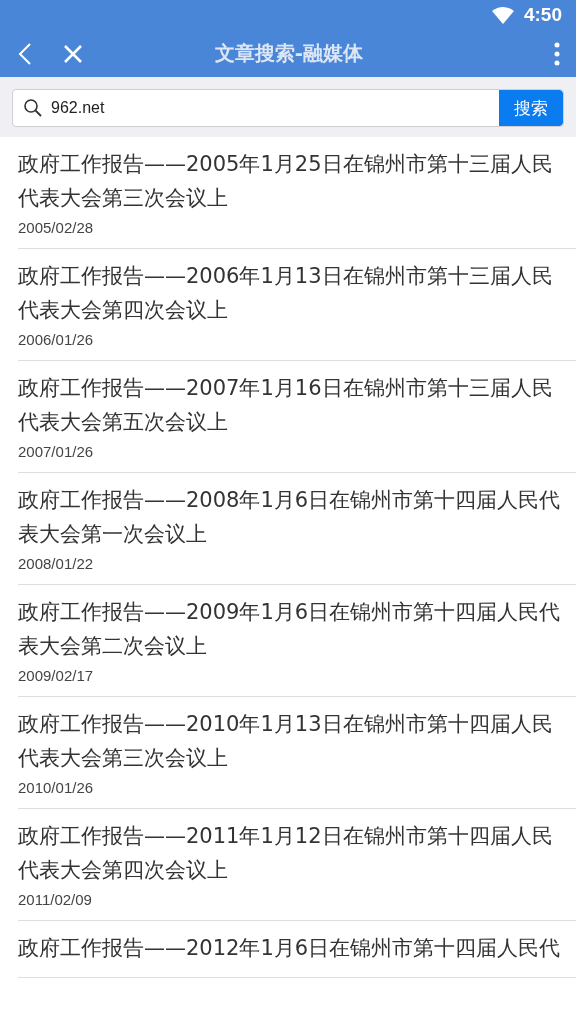  I want to click on search-icon, so click(33, 108).